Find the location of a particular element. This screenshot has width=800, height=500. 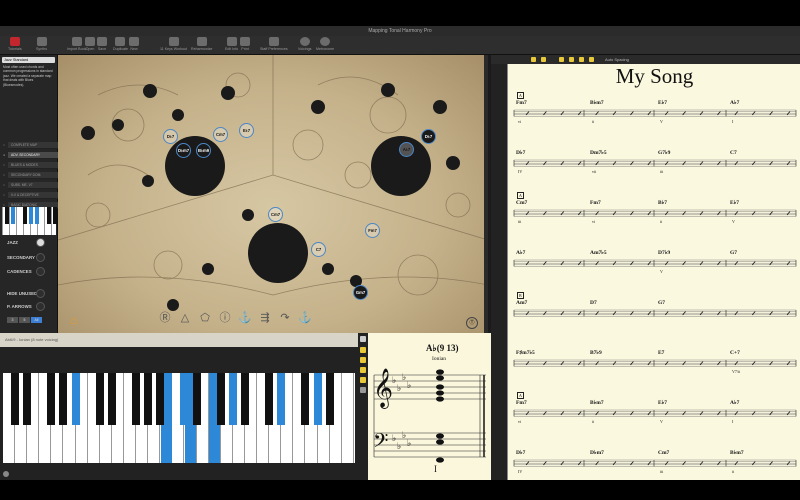

leadsheet-chord: Am7♭5 is located at coordinates (598, 253).